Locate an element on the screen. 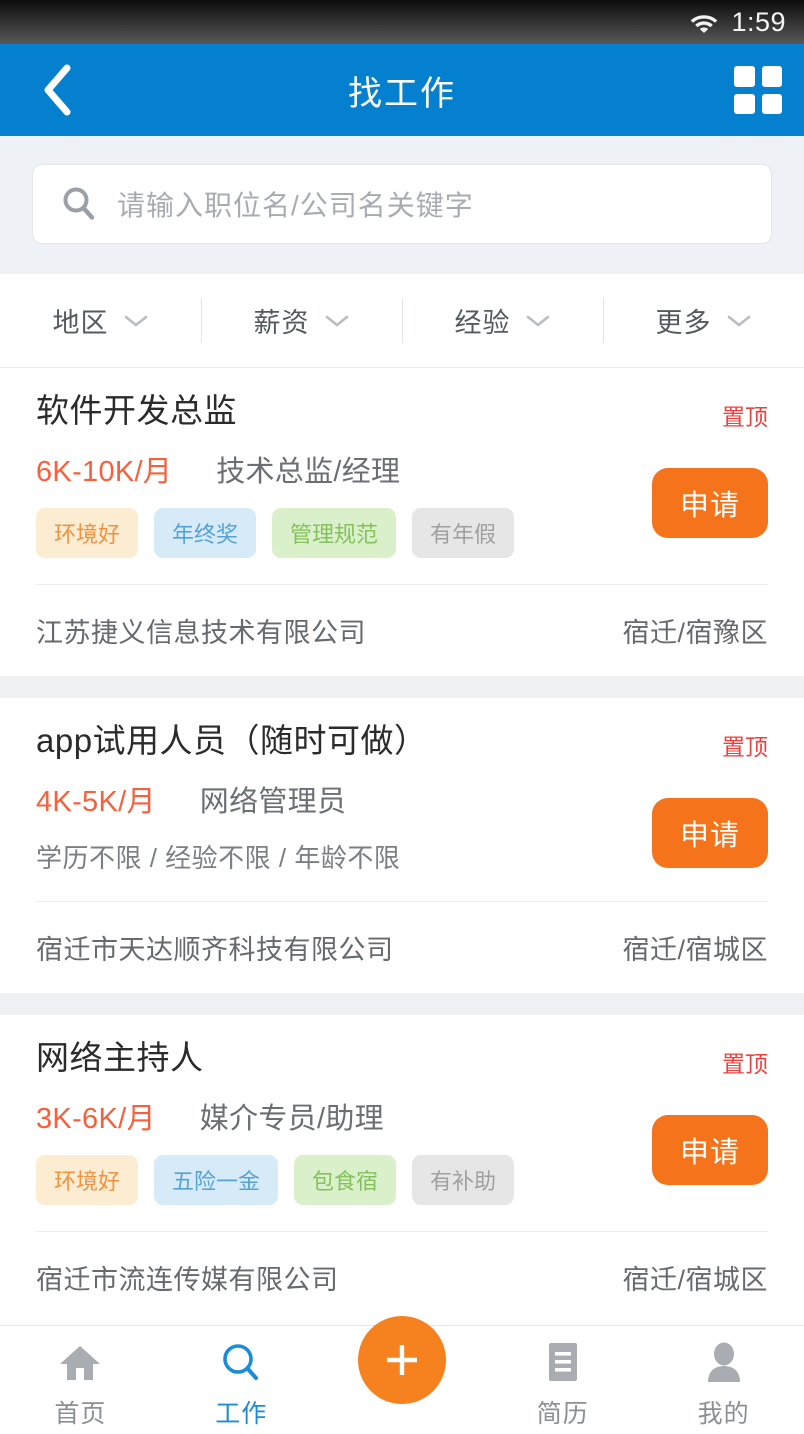 This screenshot has width=804, height=1434. company-name: 江苏捷义信息技术有限公司 is located at coordinates (201, 633).